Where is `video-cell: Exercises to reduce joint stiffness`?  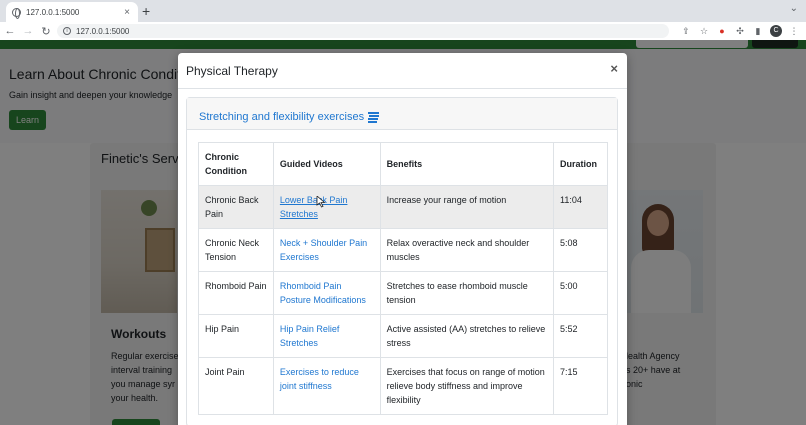 video-cell: Exercises to reduce joint stiffness is located at coordinates (326, 386).